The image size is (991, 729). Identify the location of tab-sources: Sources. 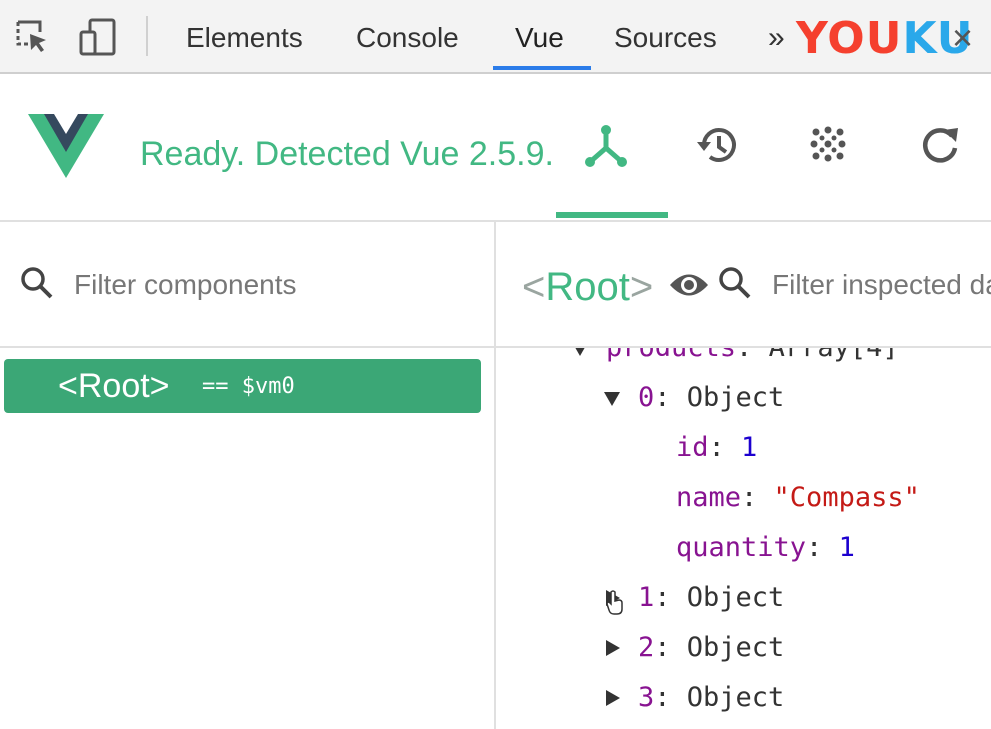
(665, 36).